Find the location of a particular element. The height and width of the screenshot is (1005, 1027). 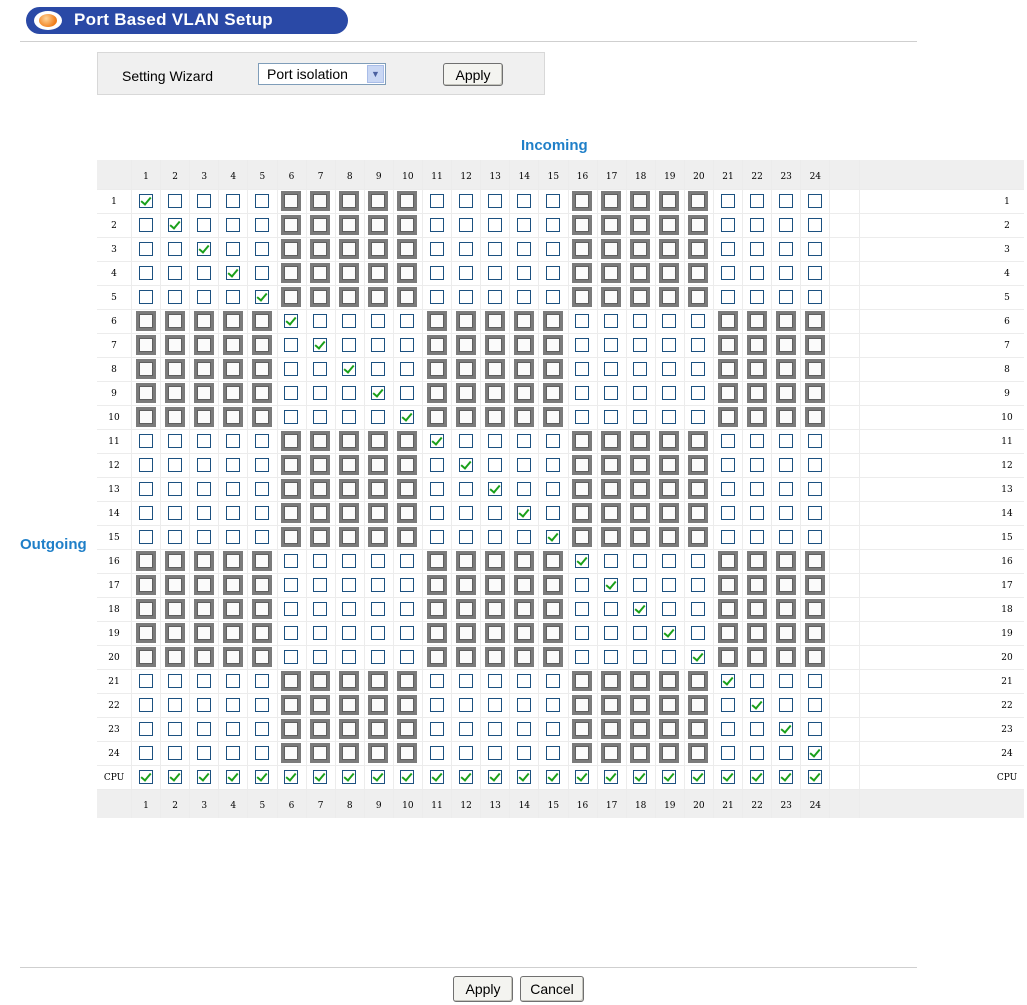

wizard-apply-button: Apply is located at coordinates (473, 74).